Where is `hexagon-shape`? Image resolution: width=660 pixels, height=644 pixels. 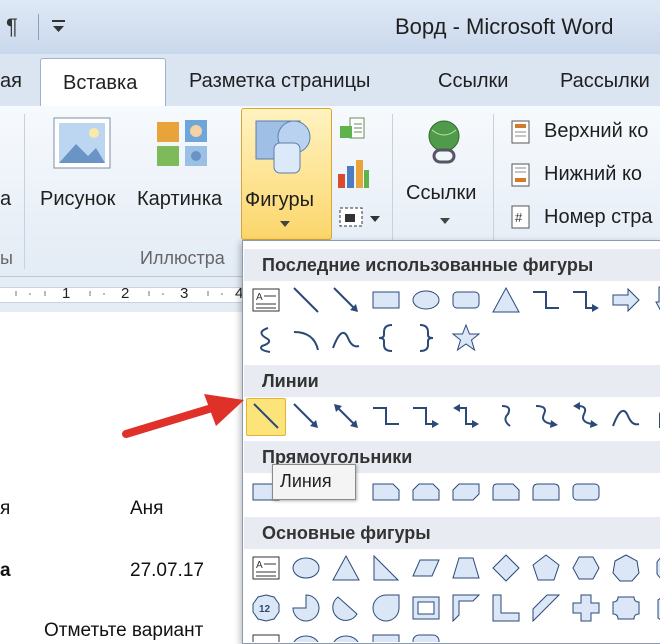
hexagon-shape is located at coordinates (586, 568).